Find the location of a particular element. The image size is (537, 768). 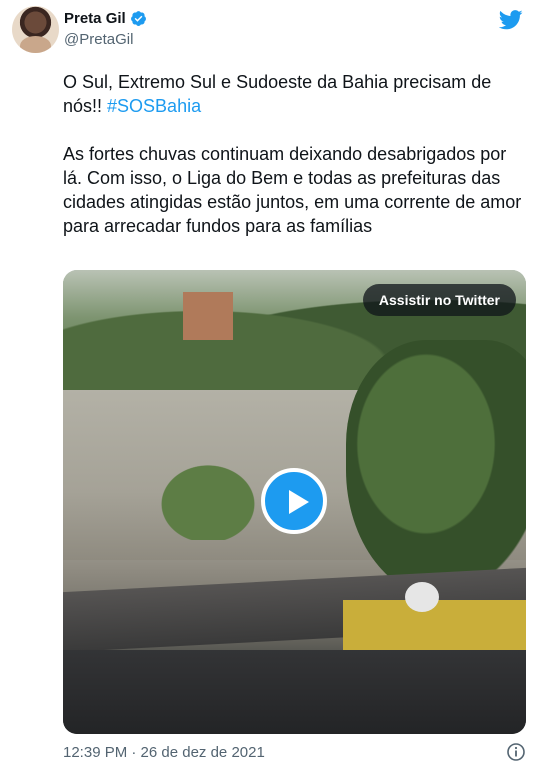

hashtag-link: #SOSBahia is located at coordinates (154, 106).